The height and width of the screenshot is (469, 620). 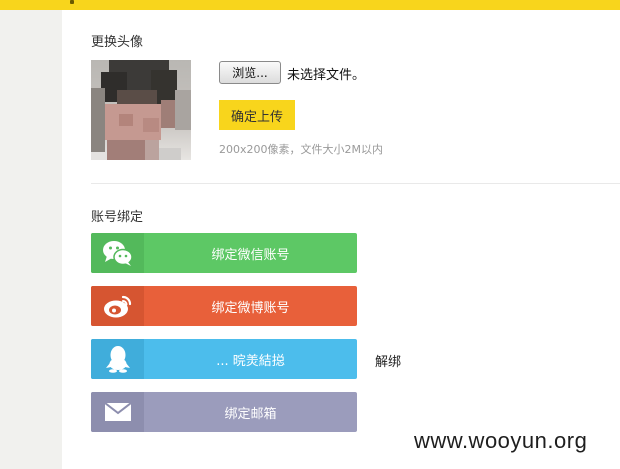 I want to click on bind-qq-label: ... 晥羙結搃, so click(x=250, y=361).